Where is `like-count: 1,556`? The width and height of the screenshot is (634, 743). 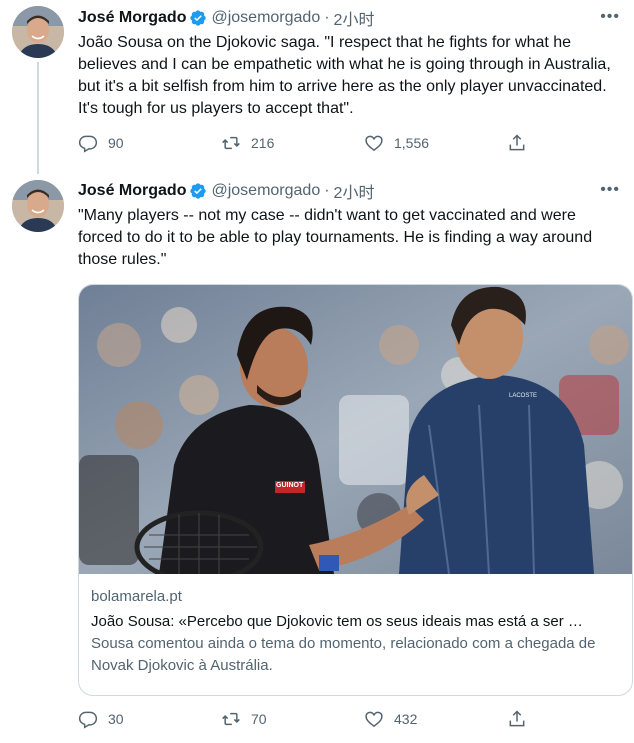 like-count: 1,556 is located at coordinates (412, 143).